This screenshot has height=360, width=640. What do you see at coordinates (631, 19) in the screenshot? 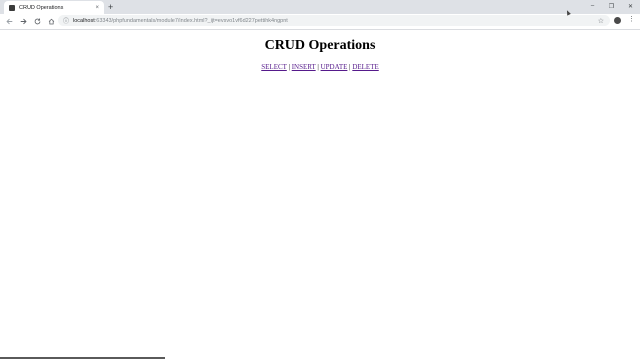
I see `menu-icon: ⋮` at bounding box center [631, 19].